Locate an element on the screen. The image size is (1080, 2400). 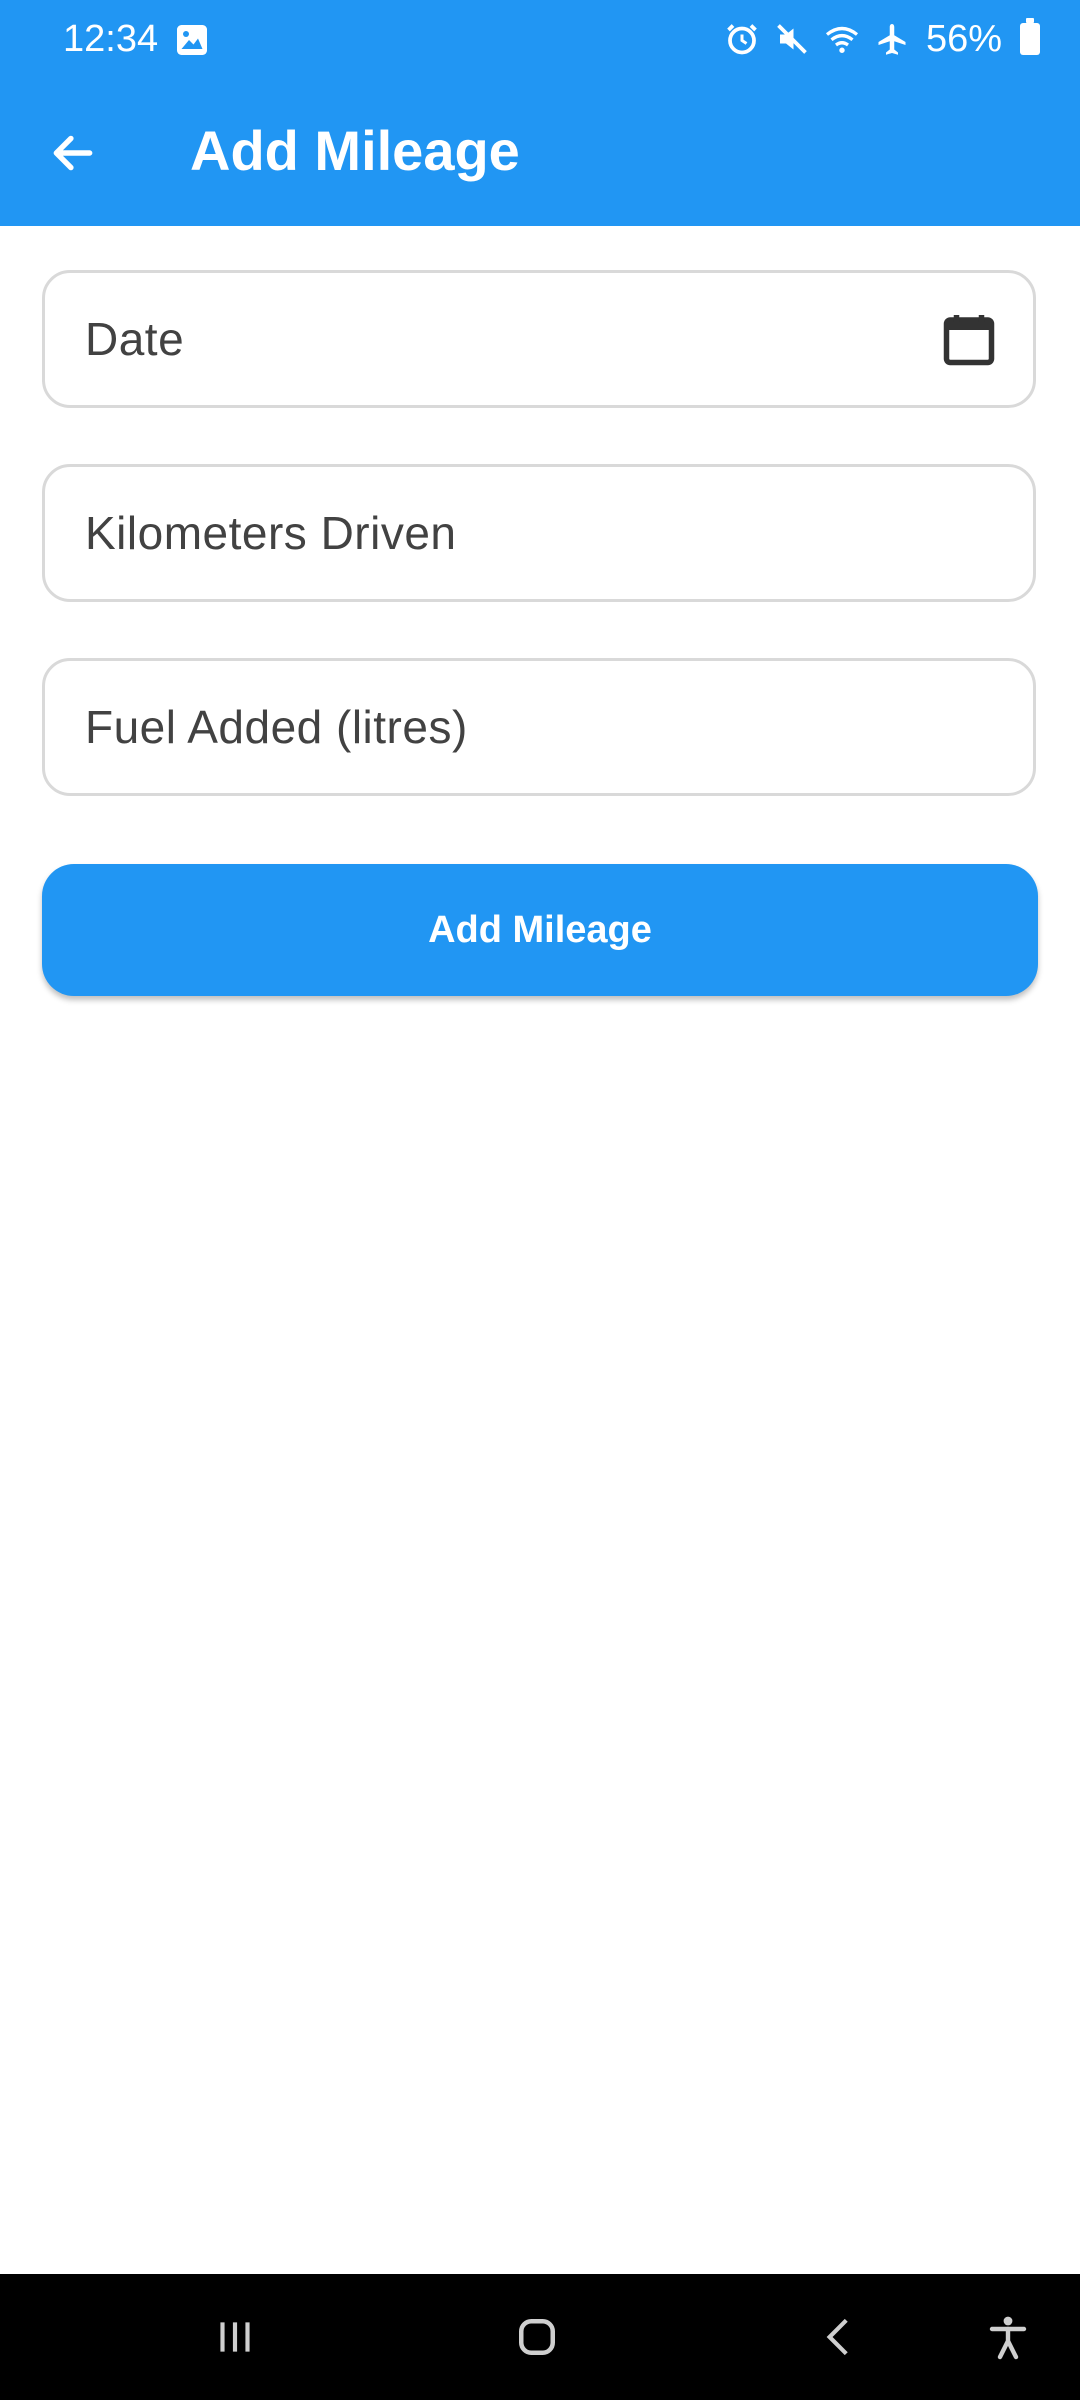
recents-button is located at coordinates (235, 2337).